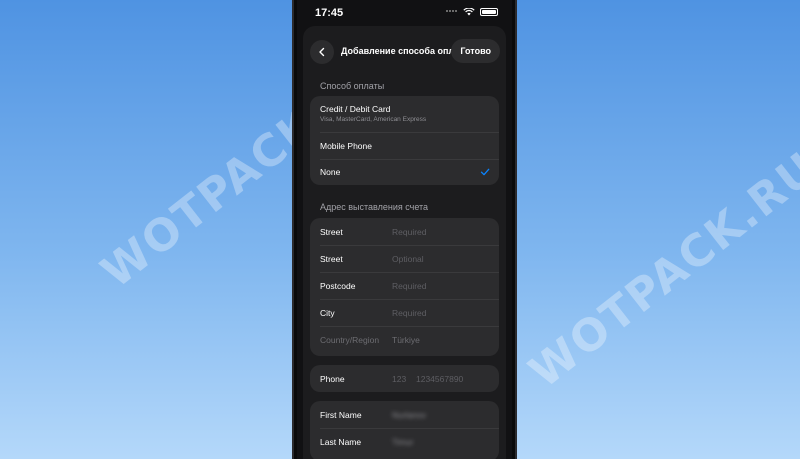 The height and width of the screenshot is (459, 800). I want to click on city-input: Required, so click(409, 313).